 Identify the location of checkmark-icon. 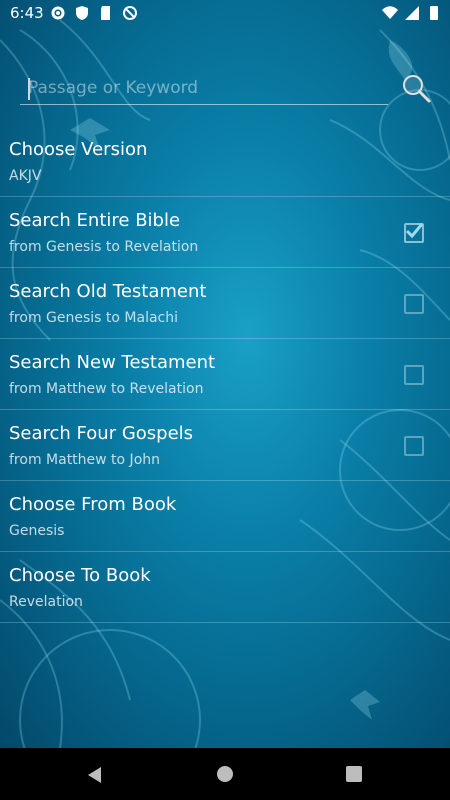
(414, 231).